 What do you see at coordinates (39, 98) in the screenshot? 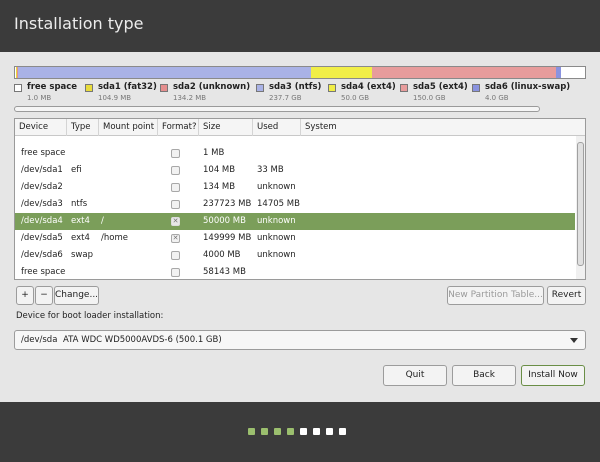
I see `legend-size: 1.0 MB` at bounding box center [39, 98].